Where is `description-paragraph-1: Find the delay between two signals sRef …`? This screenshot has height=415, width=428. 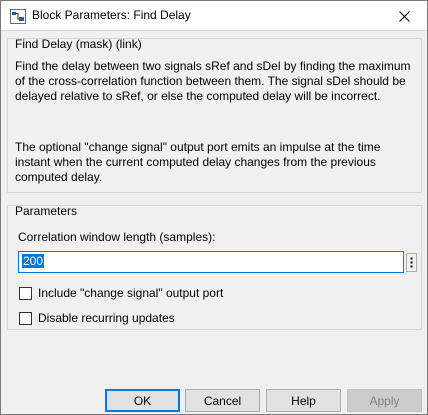 description-paragraph-1: Find the delay between two signals sRef … is located at coordinates (213, 81).